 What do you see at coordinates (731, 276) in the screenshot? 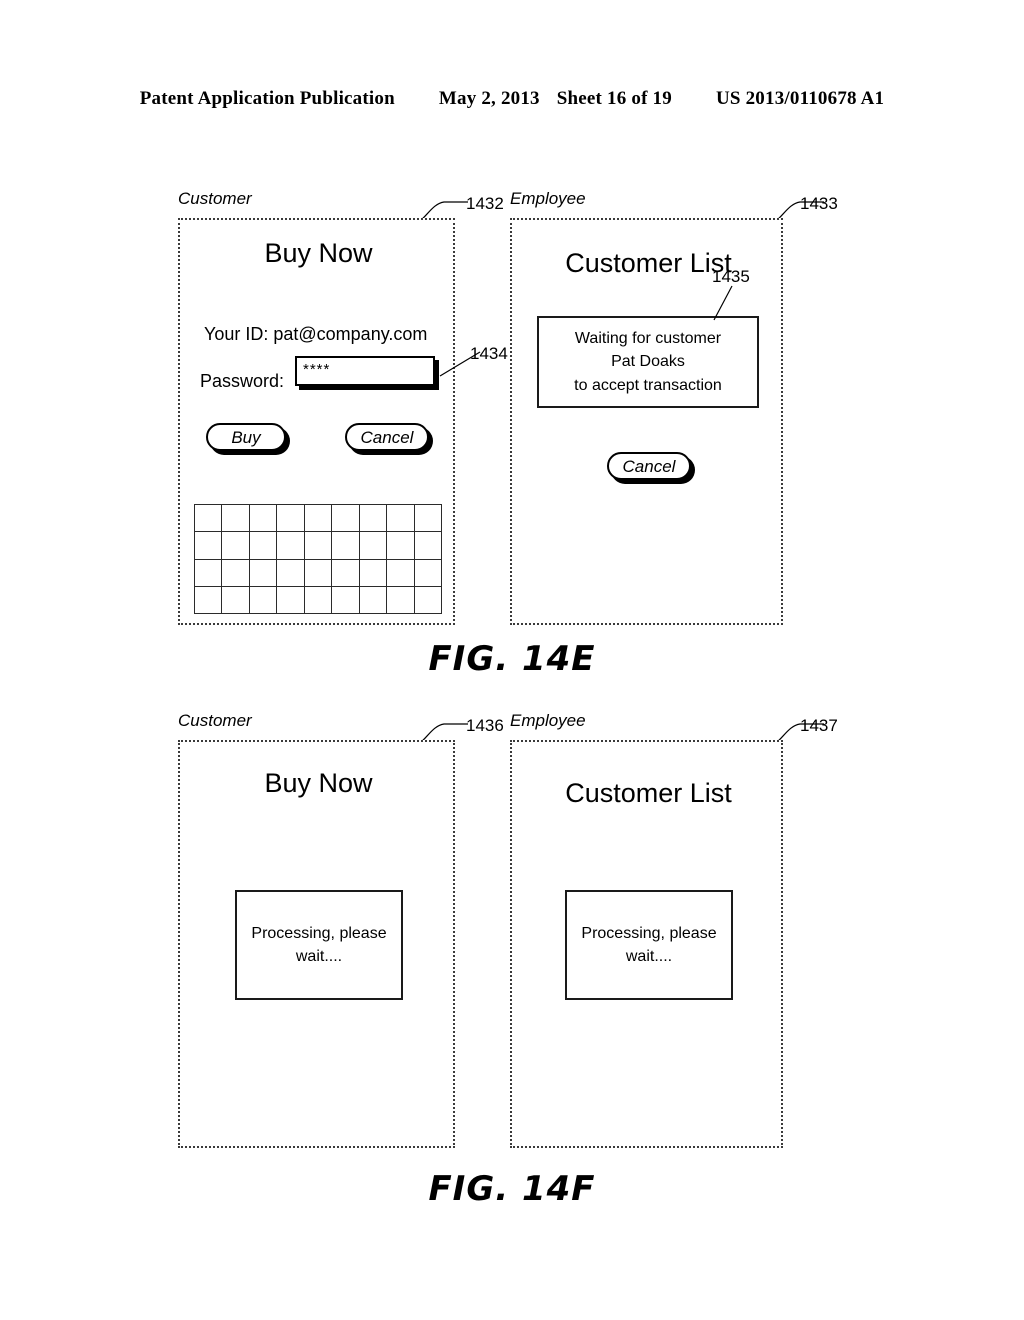
I see `ref-number-1435: 1435` at bounding box center [731, 276].